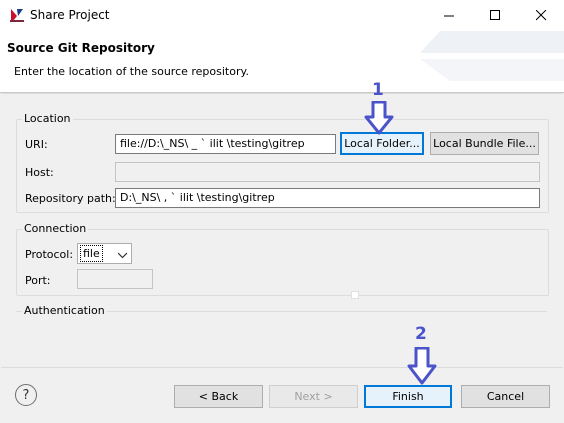 This screenshot has width=564, height=423. Describe the element at coordinates (505, 396) in the screenshot. I see `cancel-button: Cancel` at that location.